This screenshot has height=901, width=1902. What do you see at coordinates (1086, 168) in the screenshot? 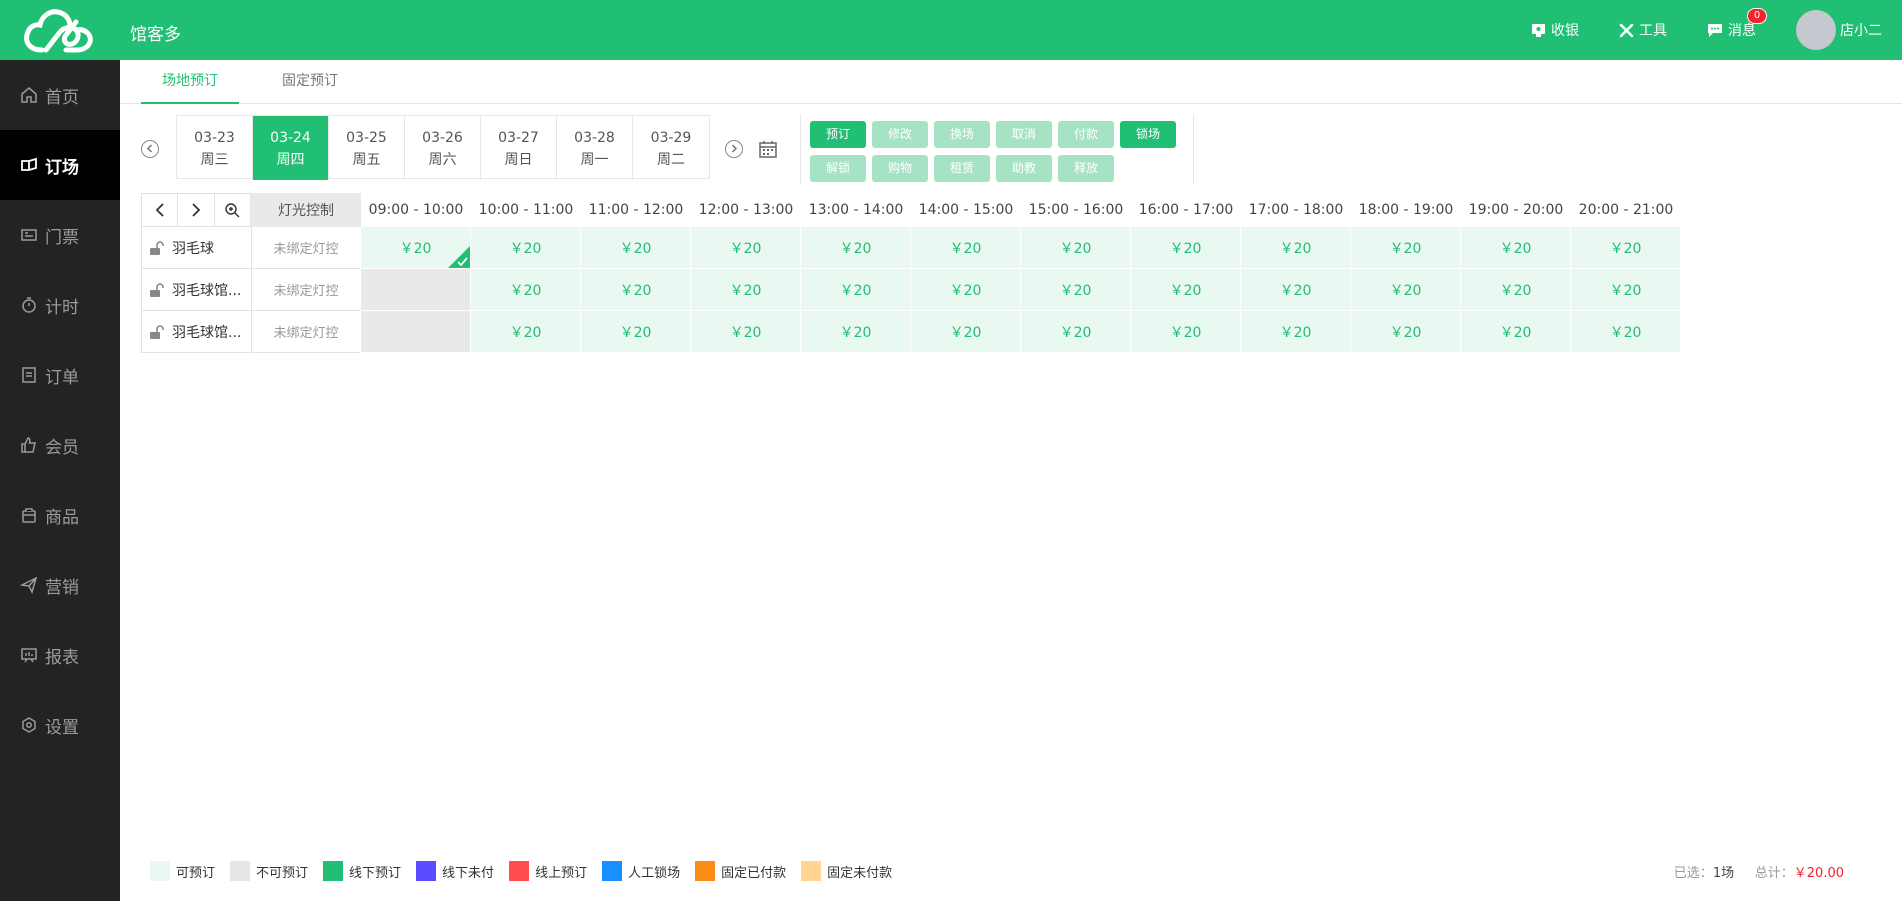
I see `release-button: 释放` at bounding box center [1086, 168].